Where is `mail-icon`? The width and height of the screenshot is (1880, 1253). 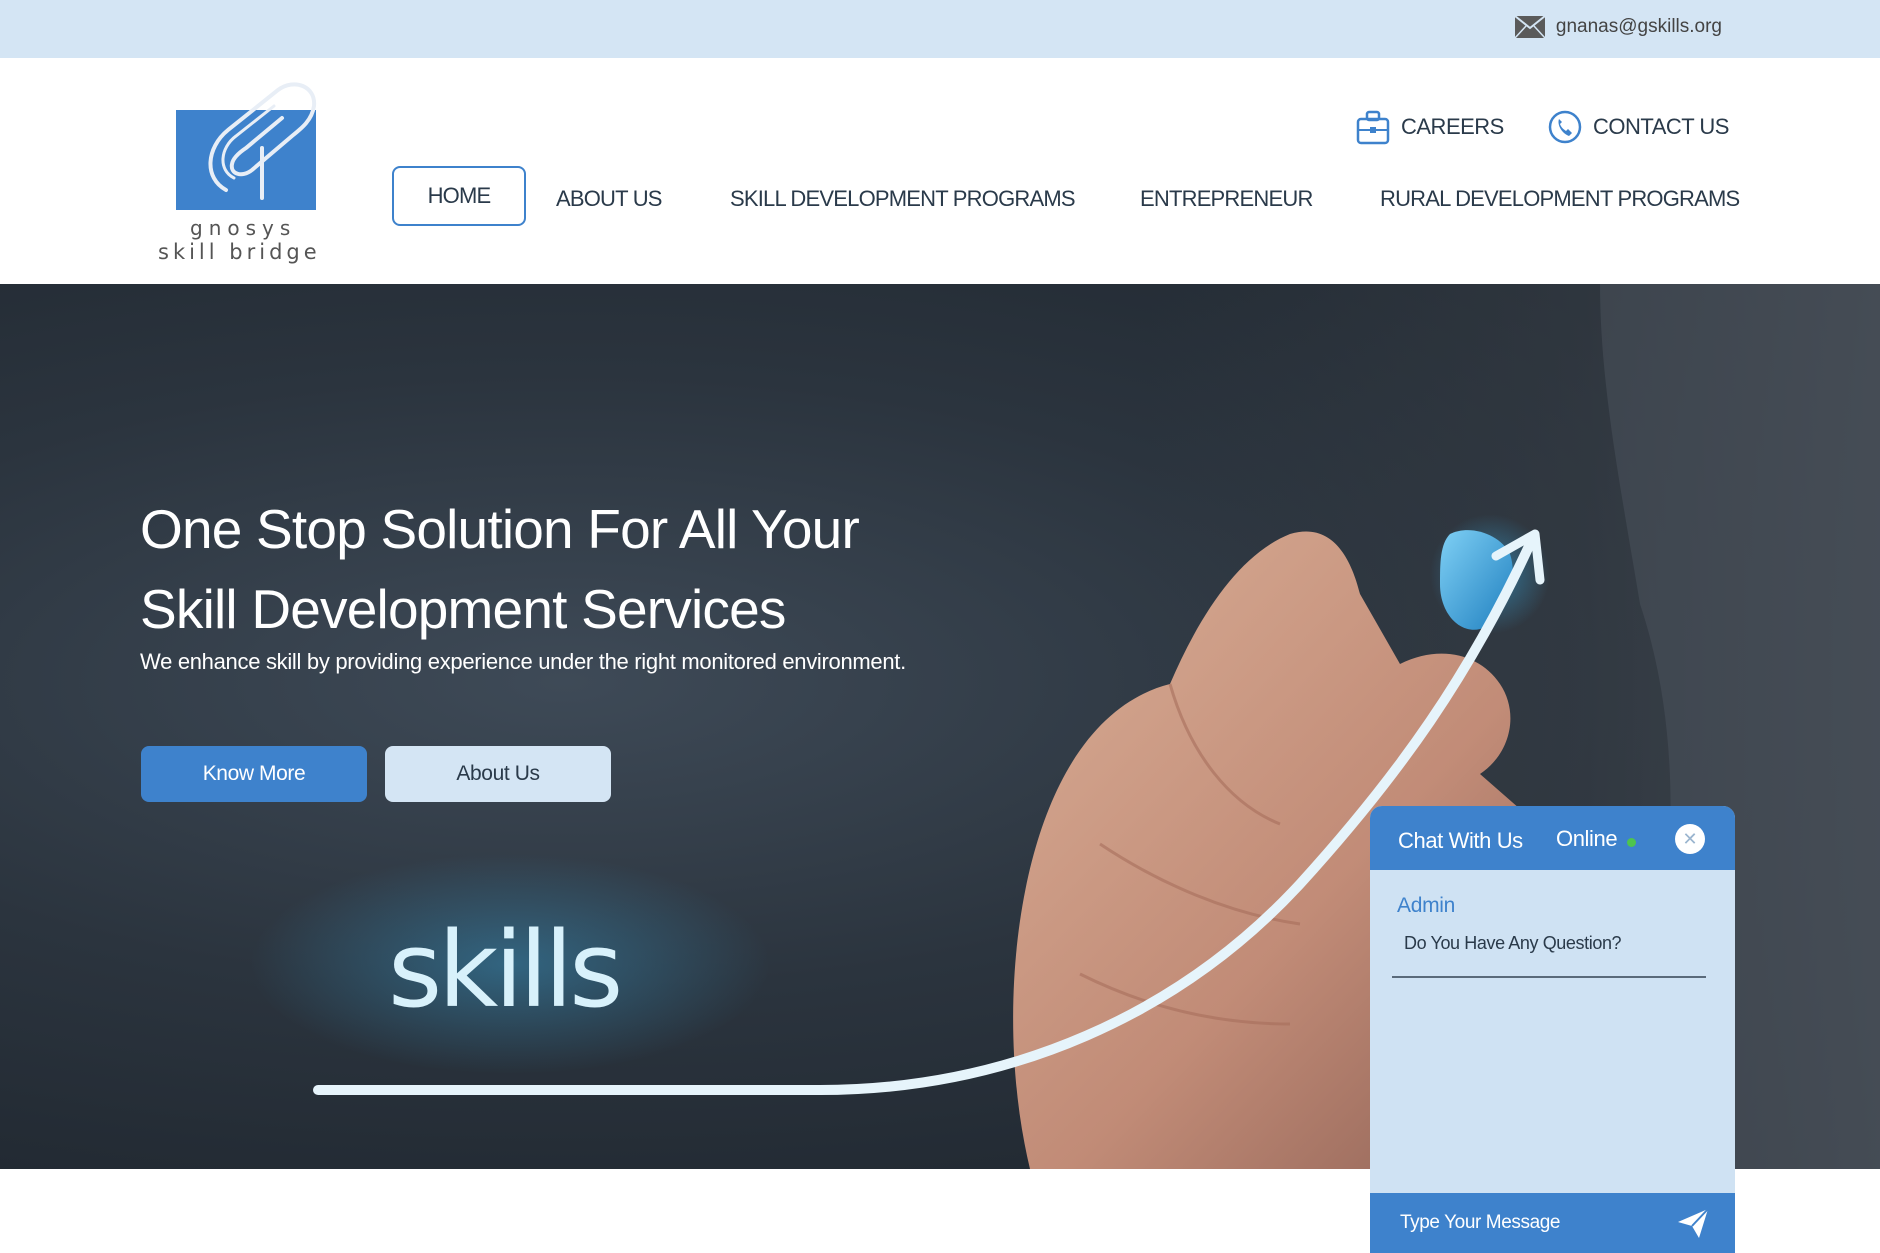
mail-icon is located at coordinates (1530, 27).